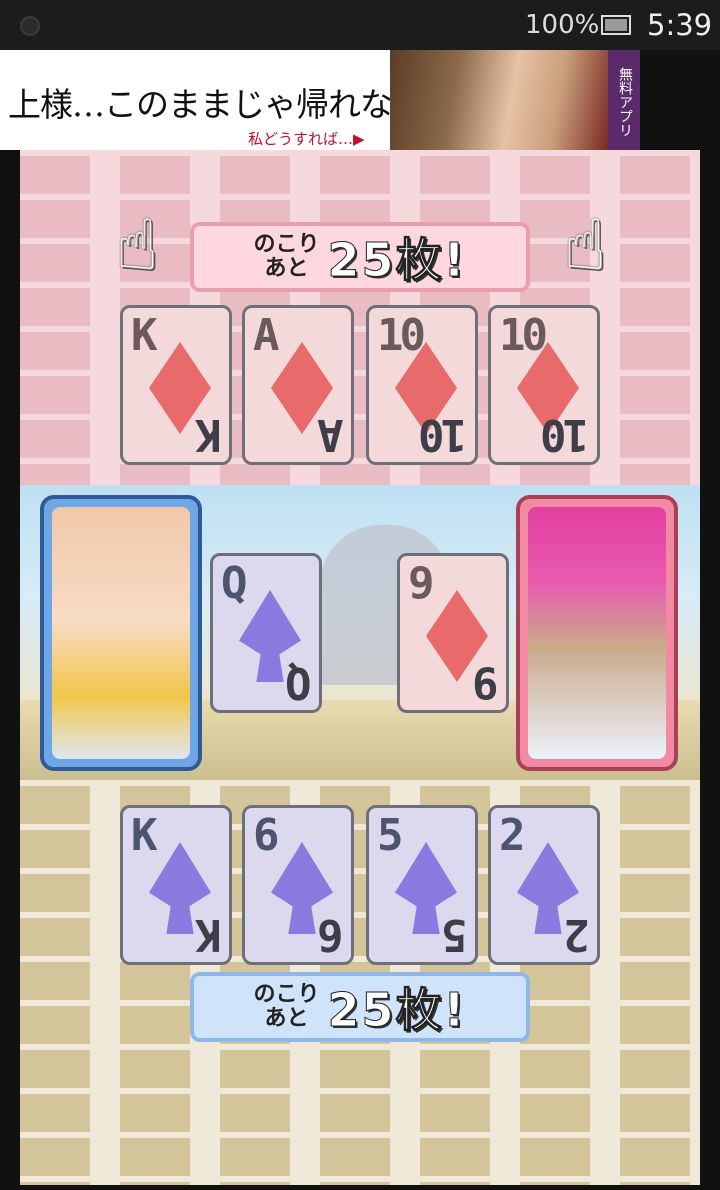  What do you see at coordinates (453, 633) in the screenshot?
I see `field-card-right: 9 9` at bounding box center [453, 633].